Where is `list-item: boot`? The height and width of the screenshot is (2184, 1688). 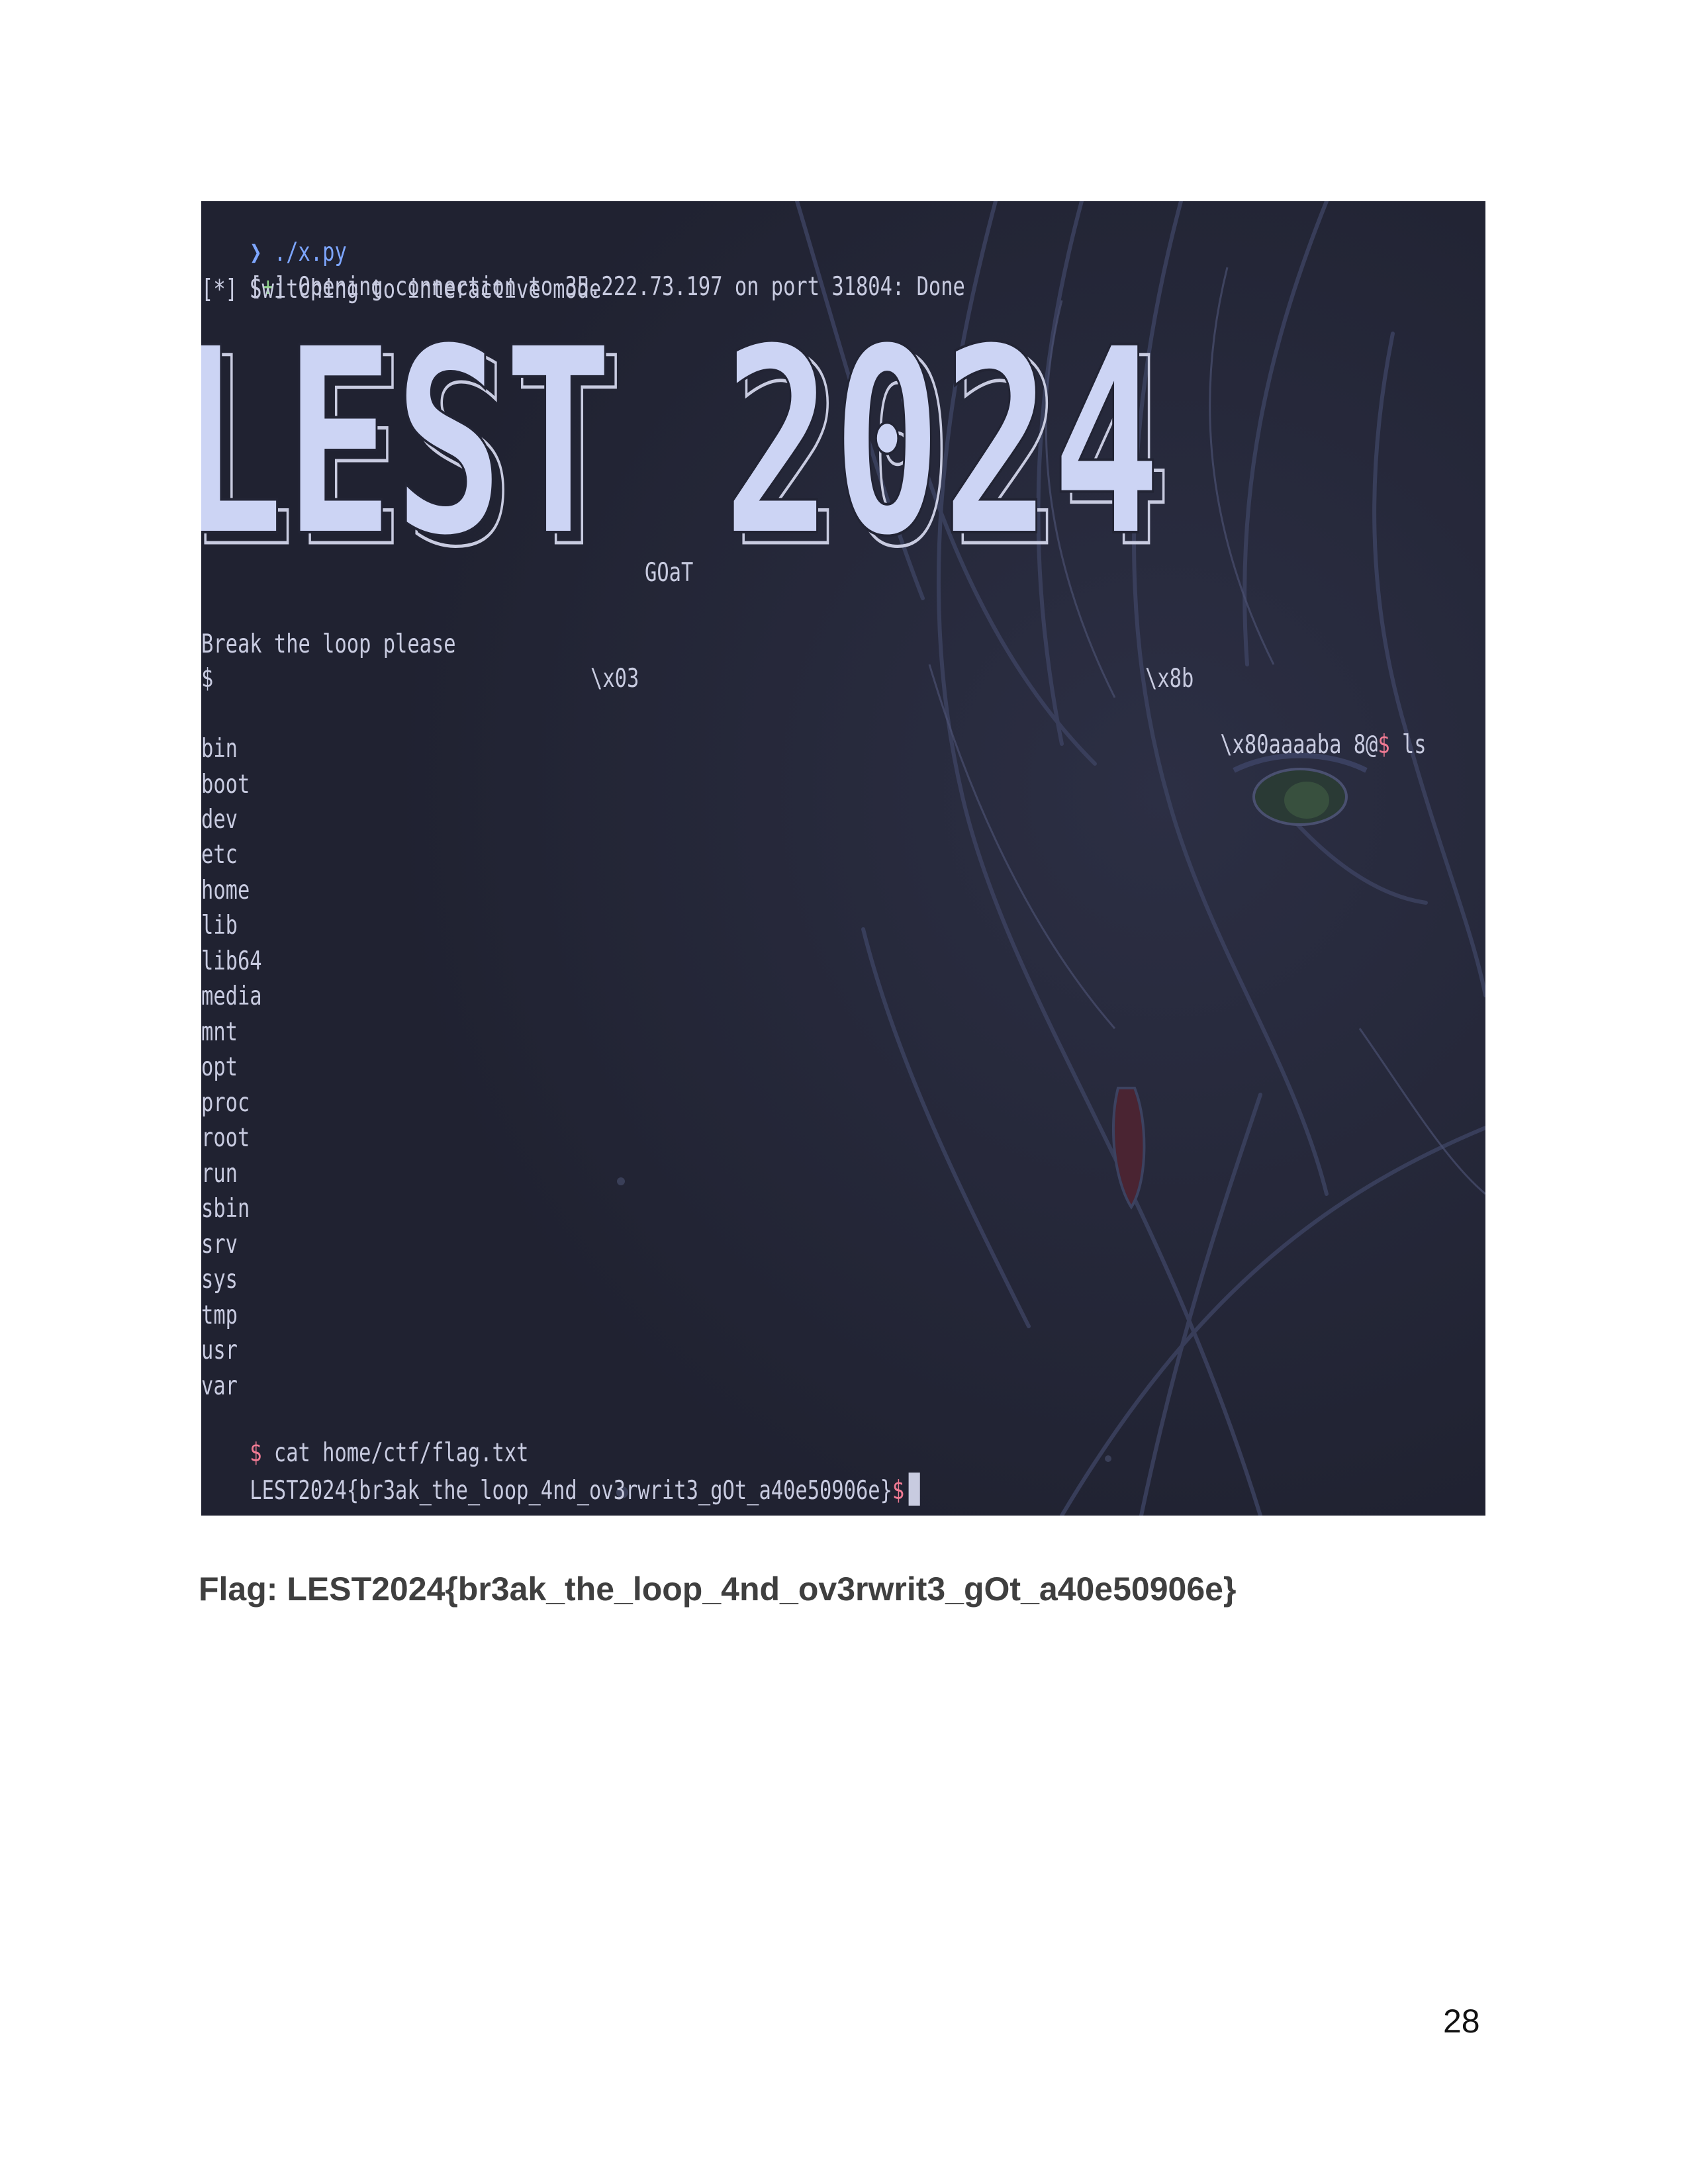
list-item: boot is located at coordinates (225, 785).